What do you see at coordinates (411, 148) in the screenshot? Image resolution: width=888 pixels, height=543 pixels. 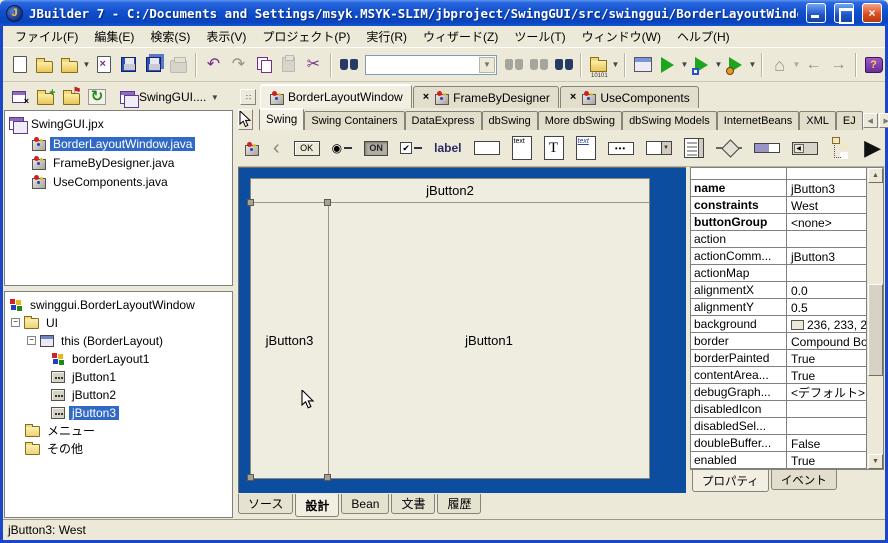 I see `palette-jcheckbox: ✔` at bounding box center [411, 148].